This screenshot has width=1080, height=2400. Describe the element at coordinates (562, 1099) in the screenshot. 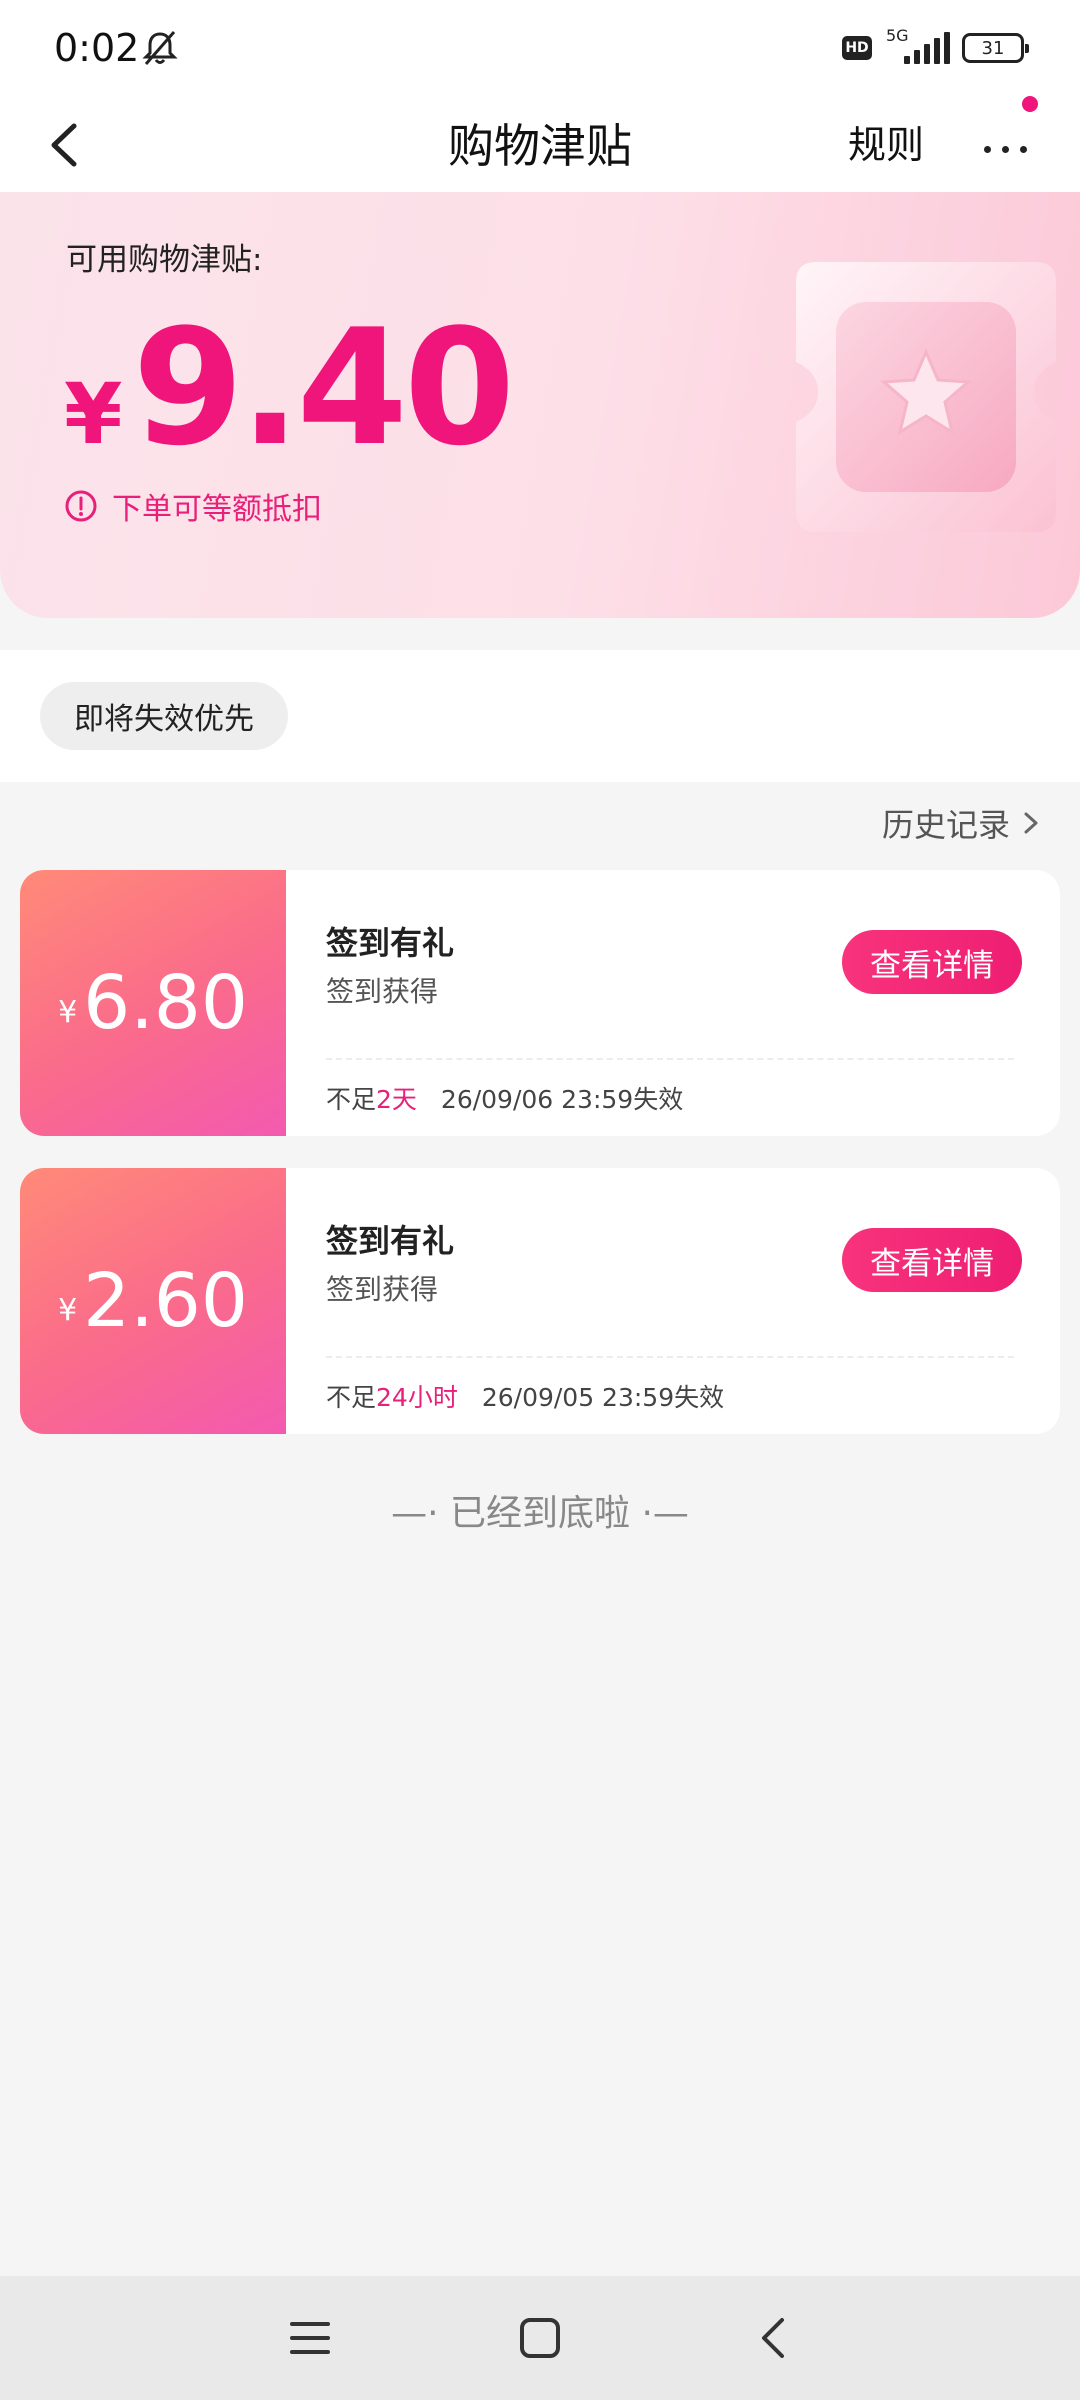

I see `expiry-date: 26/09/06 23:59失效` at that location.